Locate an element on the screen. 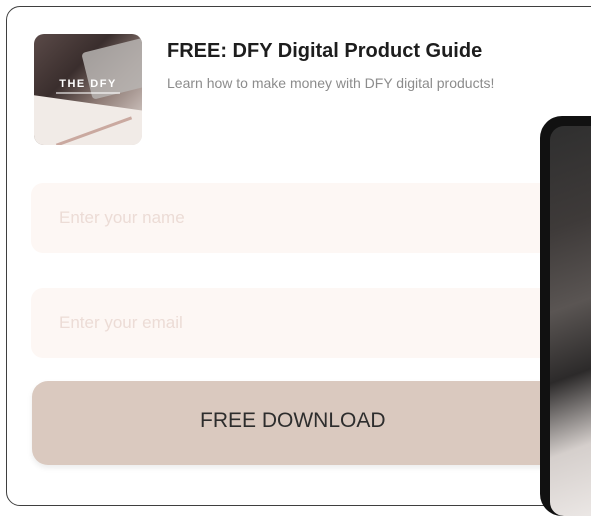 The height and width of the screenshot is (516, 591). product-title: FREE: DFY Digital Product Guide is located at coordinates (325, 51).